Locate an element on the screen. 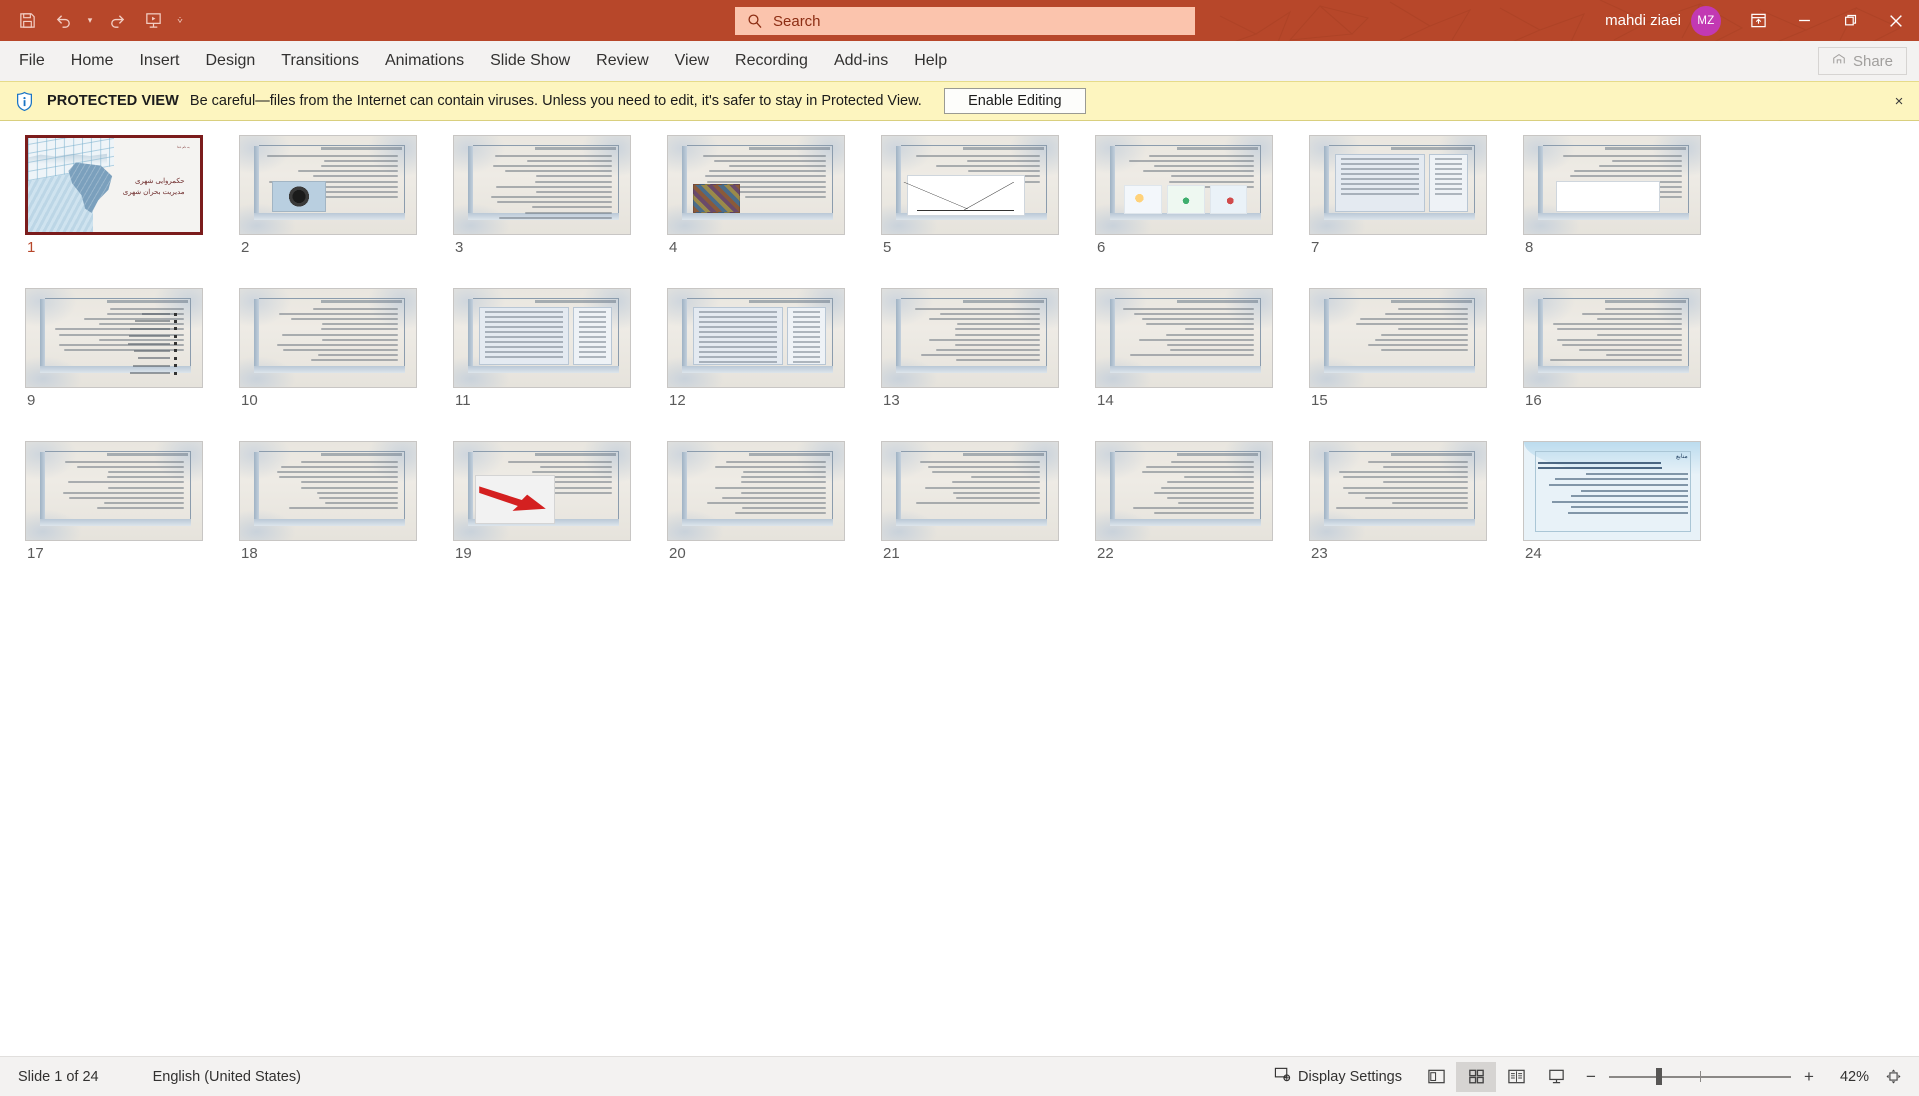 The height and width of the screenshot is (1096, 1919). close-button is located at coordinates (1896, 20).